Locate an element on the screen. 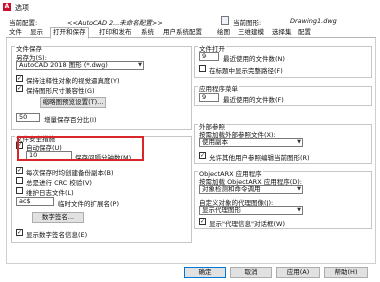 The height and width of the screenshot is (282, 380). autocad-app-icon: A is located at coordinates (7, 7).